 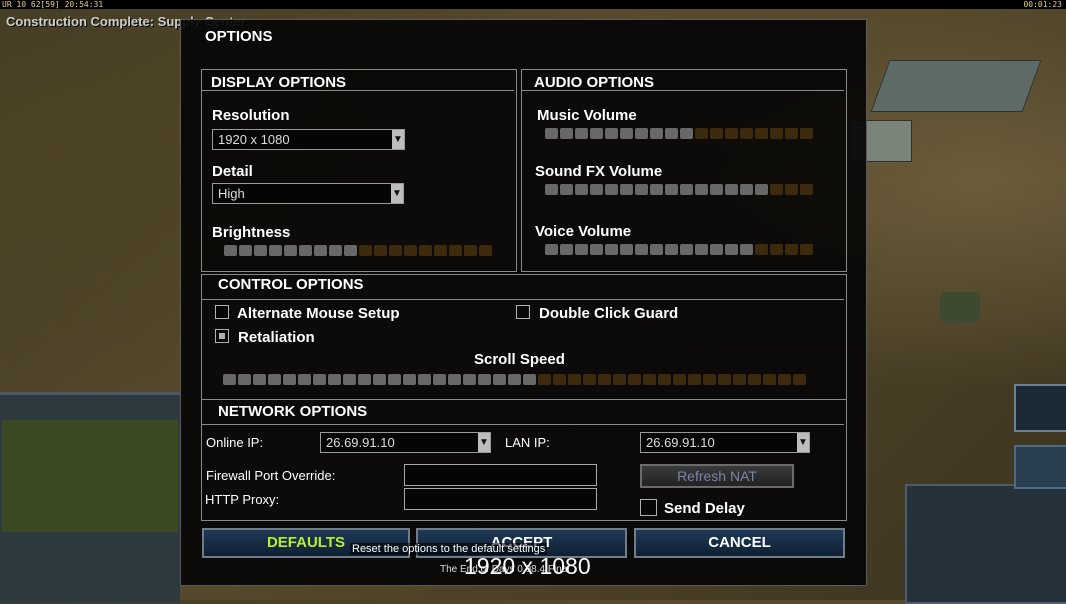 What do you see at coordinates (308, 139) in the screenshot?
I see `resolution-dropdown: 1920 x 1080 ▼` at bounding box center [308, 139].